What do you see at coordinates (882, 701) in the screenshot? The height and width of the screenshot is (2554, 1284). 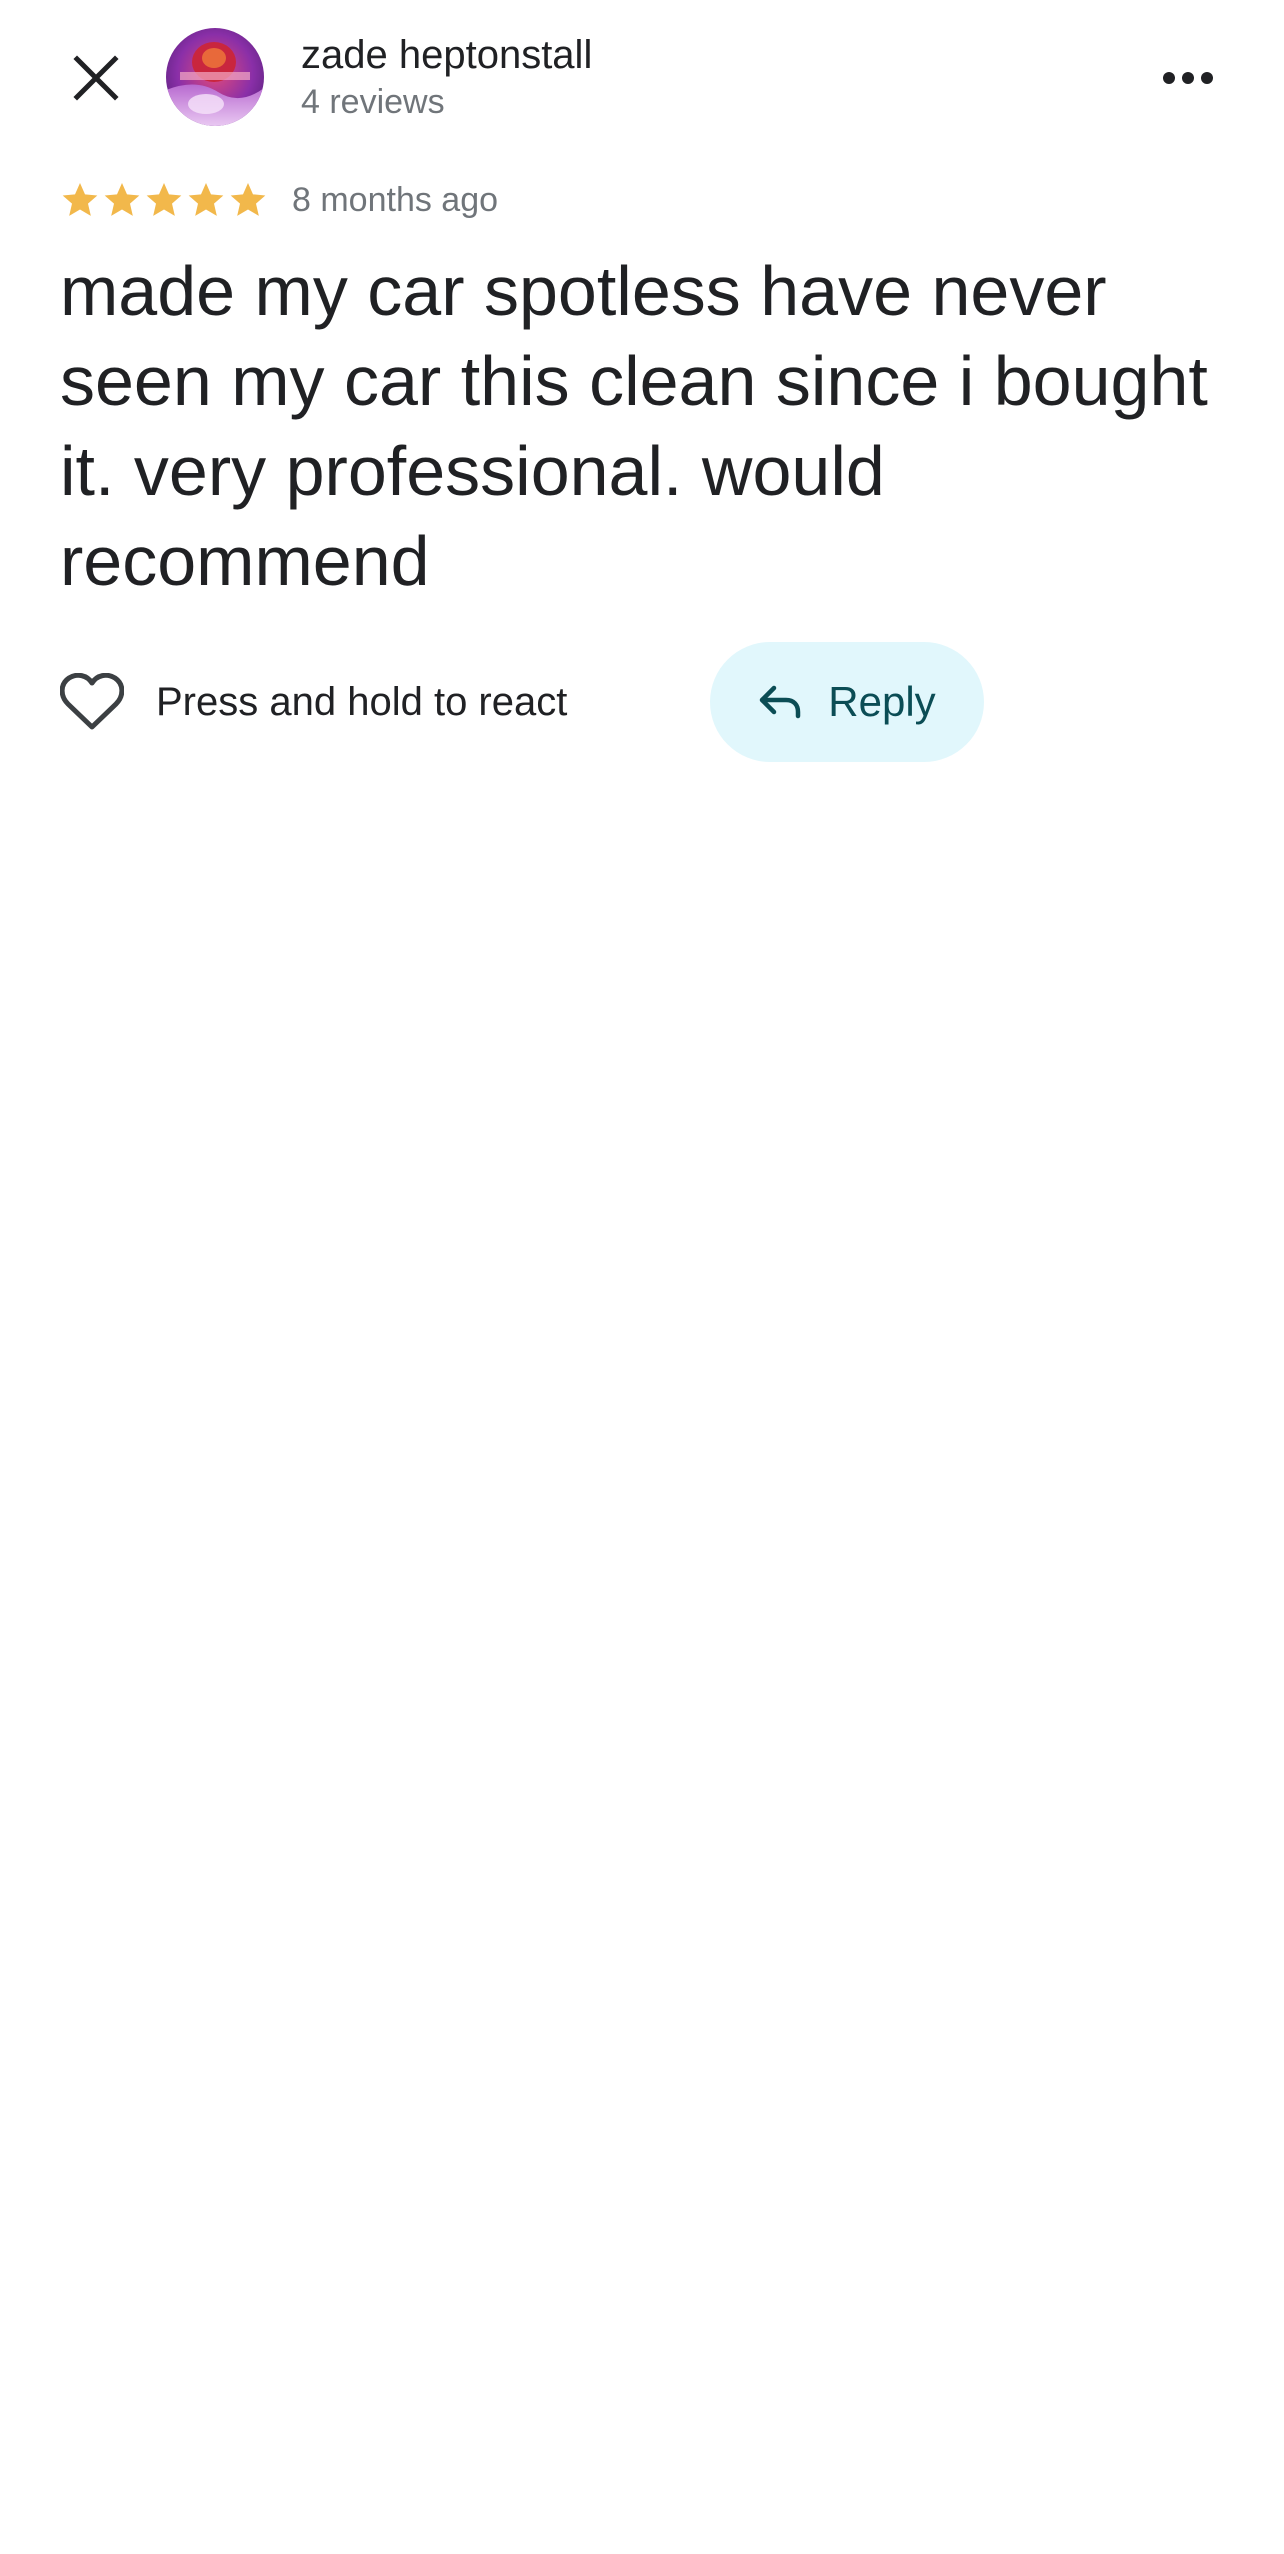 I see `reply-label: Reply` at bounding box center [882, 701].